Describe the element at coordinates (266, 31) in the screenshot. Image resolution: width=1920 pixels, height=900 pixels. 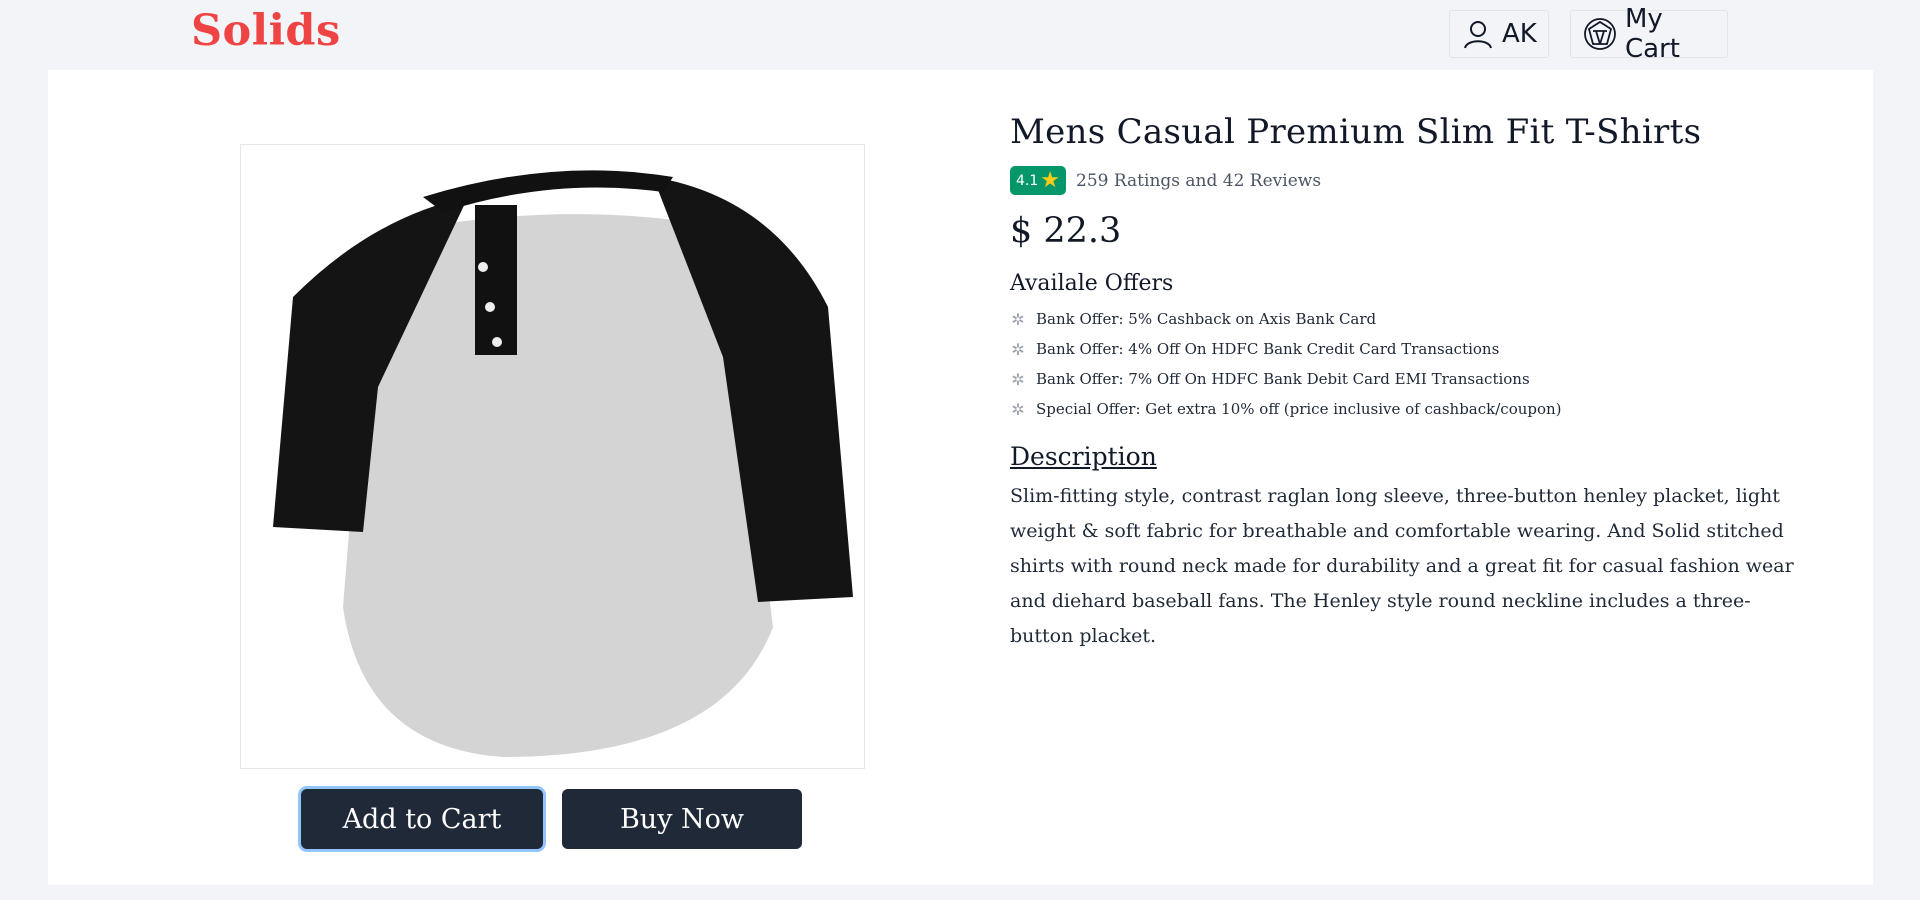
I see `brand-logo: Solids` at that location.